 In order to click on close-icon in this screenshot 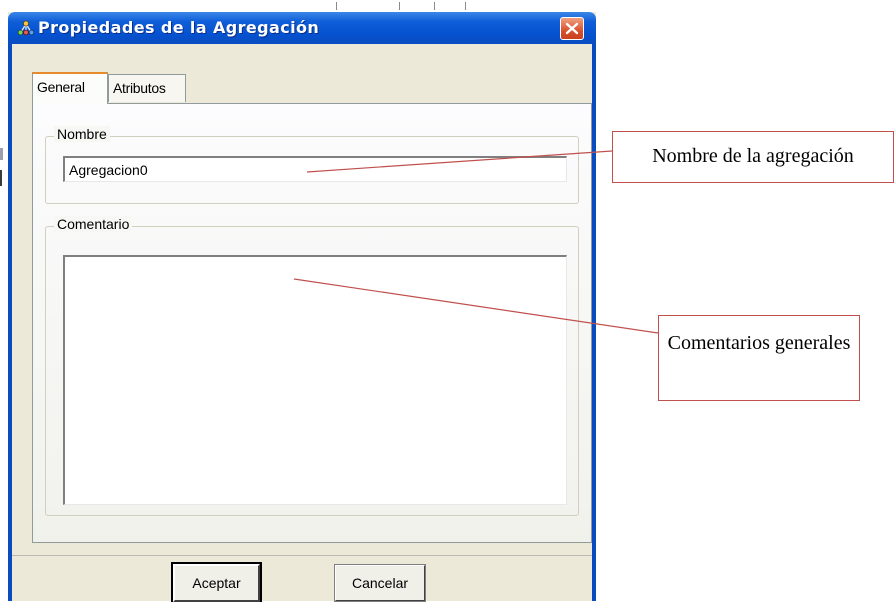, I will do `click(572, 28)`.